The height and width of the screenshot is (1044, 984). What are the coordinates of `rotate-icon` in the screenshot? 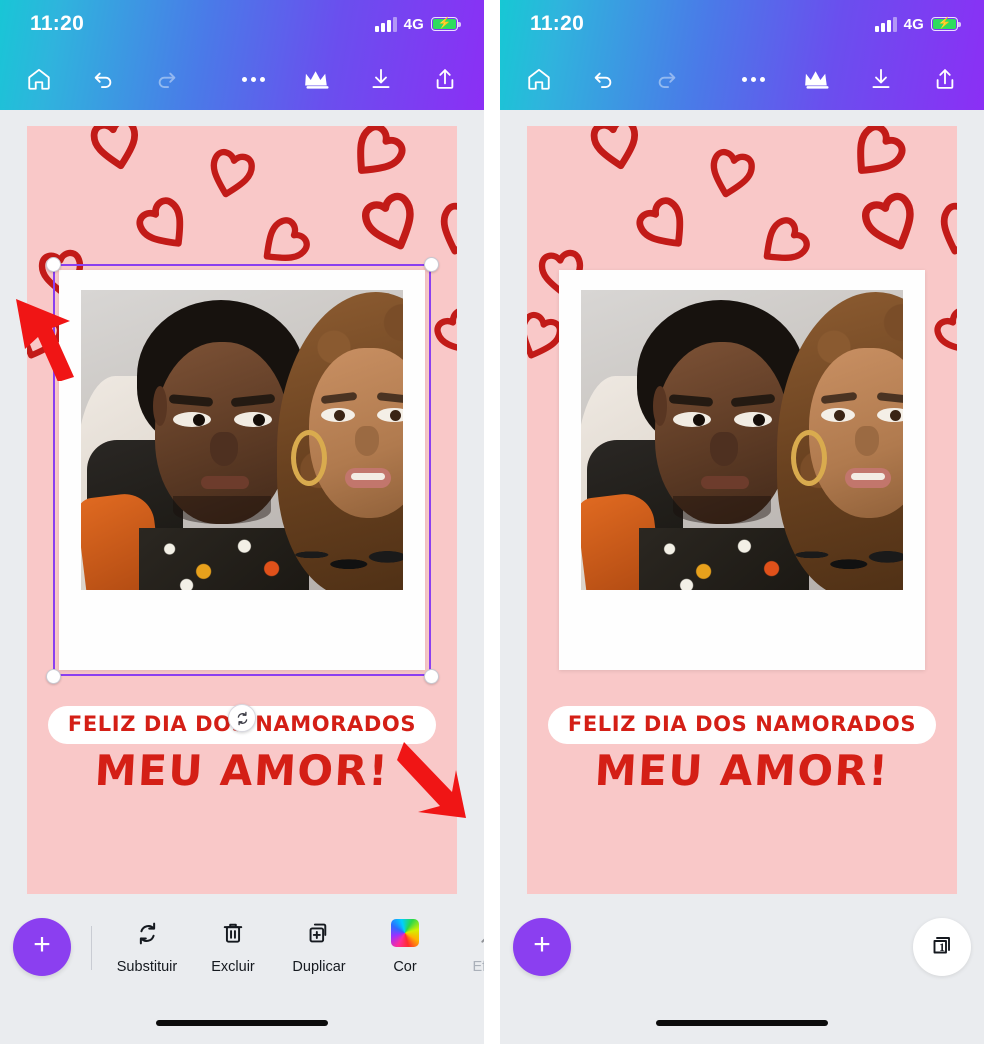 It's located at (242, 718).